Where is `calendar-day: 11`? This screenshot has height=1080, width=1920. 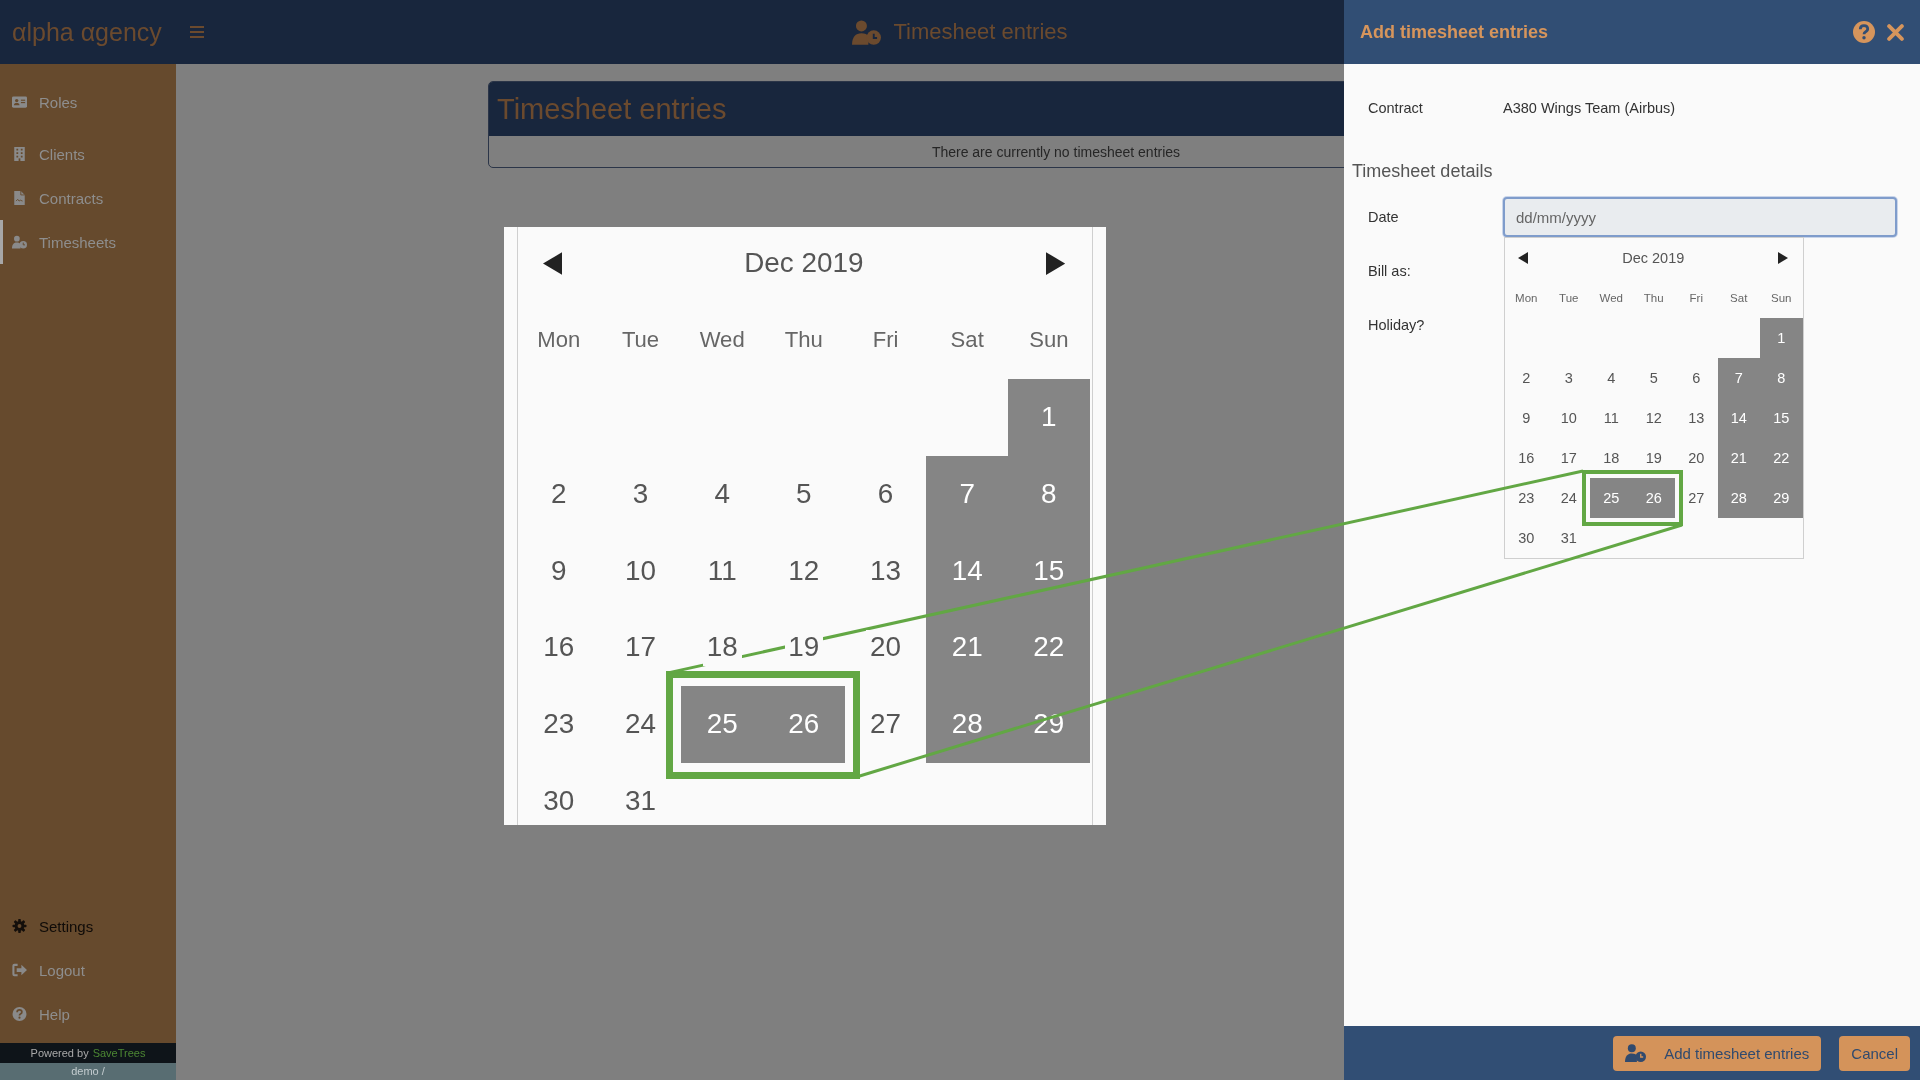 calendar-day: 11 is located at coordinates (1611, 418).